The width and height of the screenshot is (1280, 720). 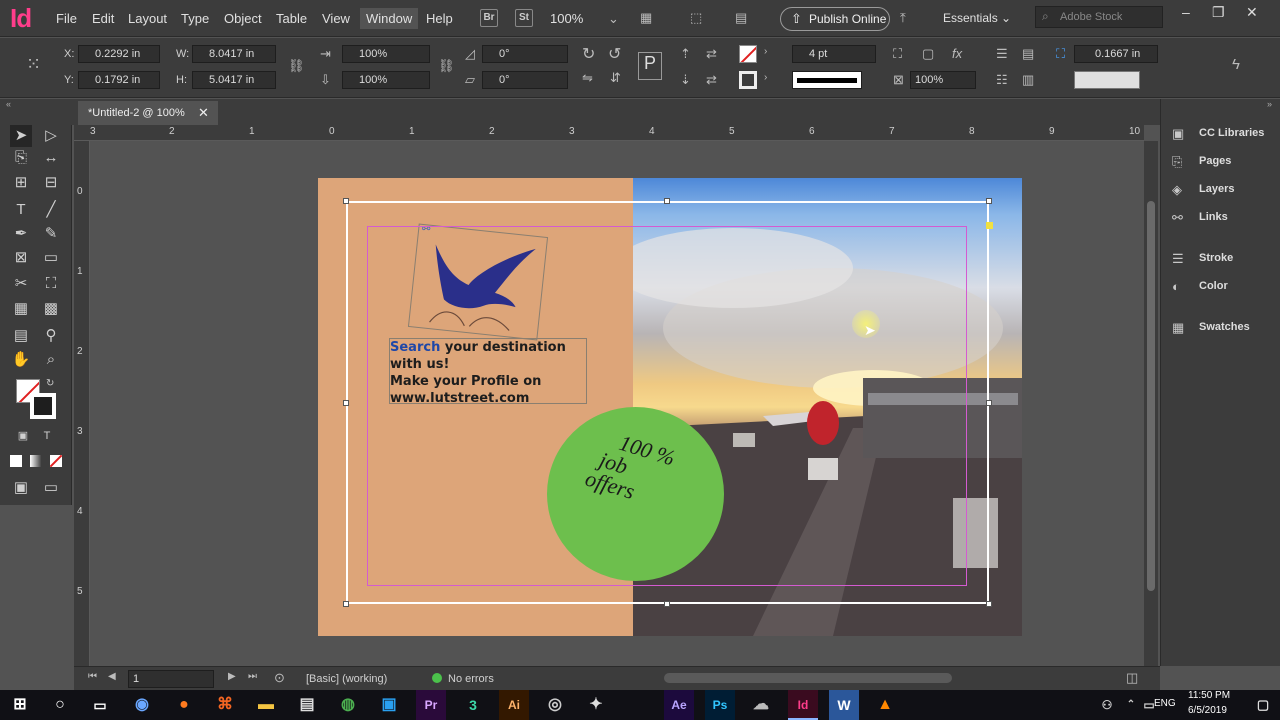 I want to click on app-cloud-icon: ☁, so click(x=761, y=705).